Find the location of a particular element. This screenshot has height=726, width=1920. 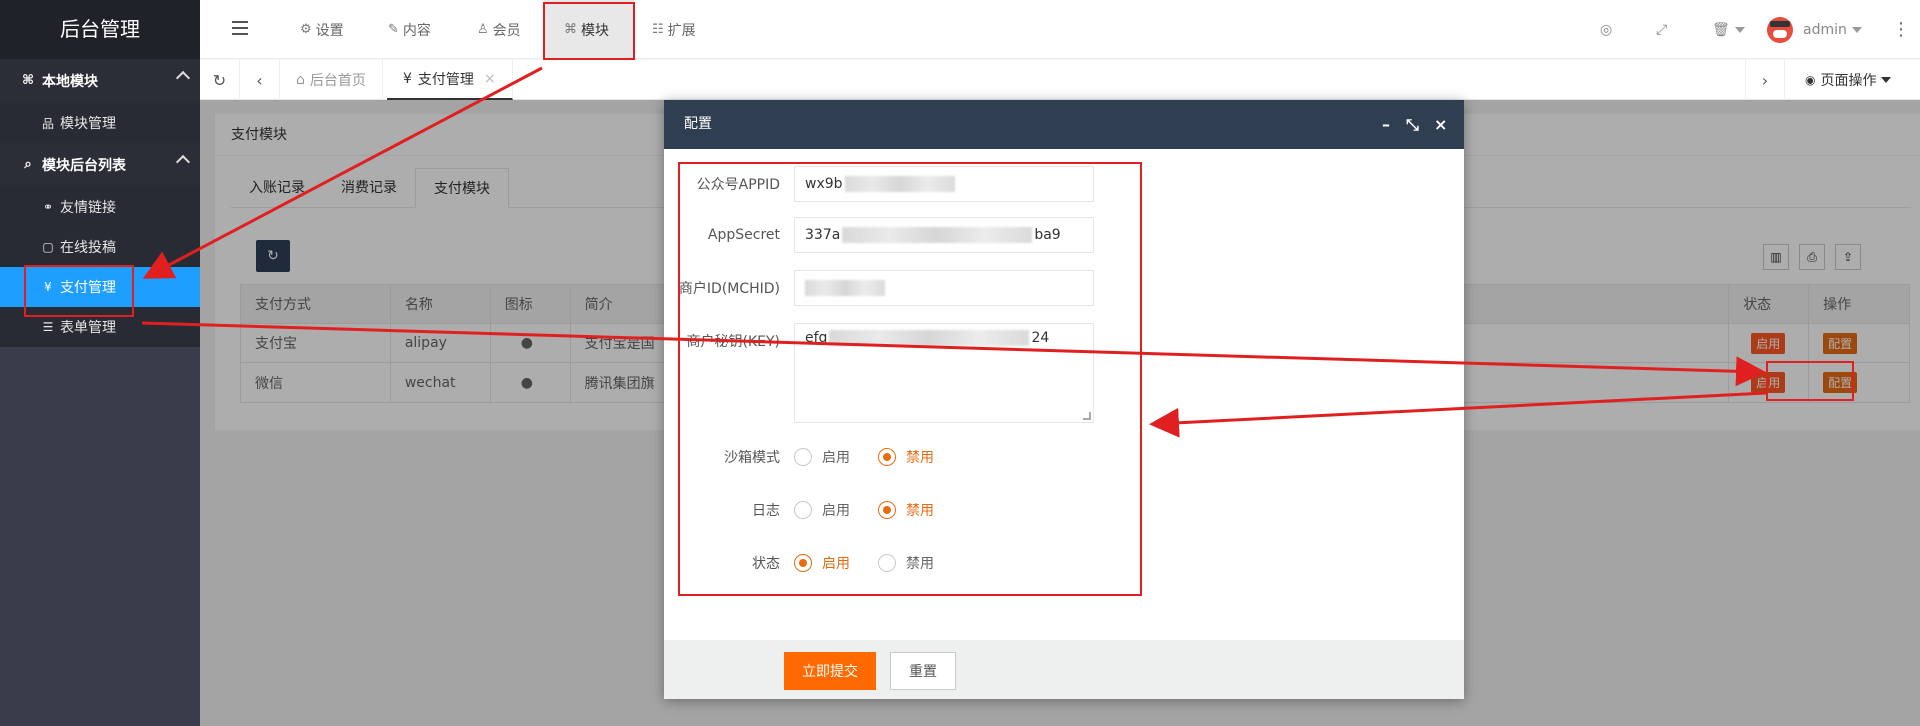

arrow-config-to-form is located at coordinates (1458, 414).